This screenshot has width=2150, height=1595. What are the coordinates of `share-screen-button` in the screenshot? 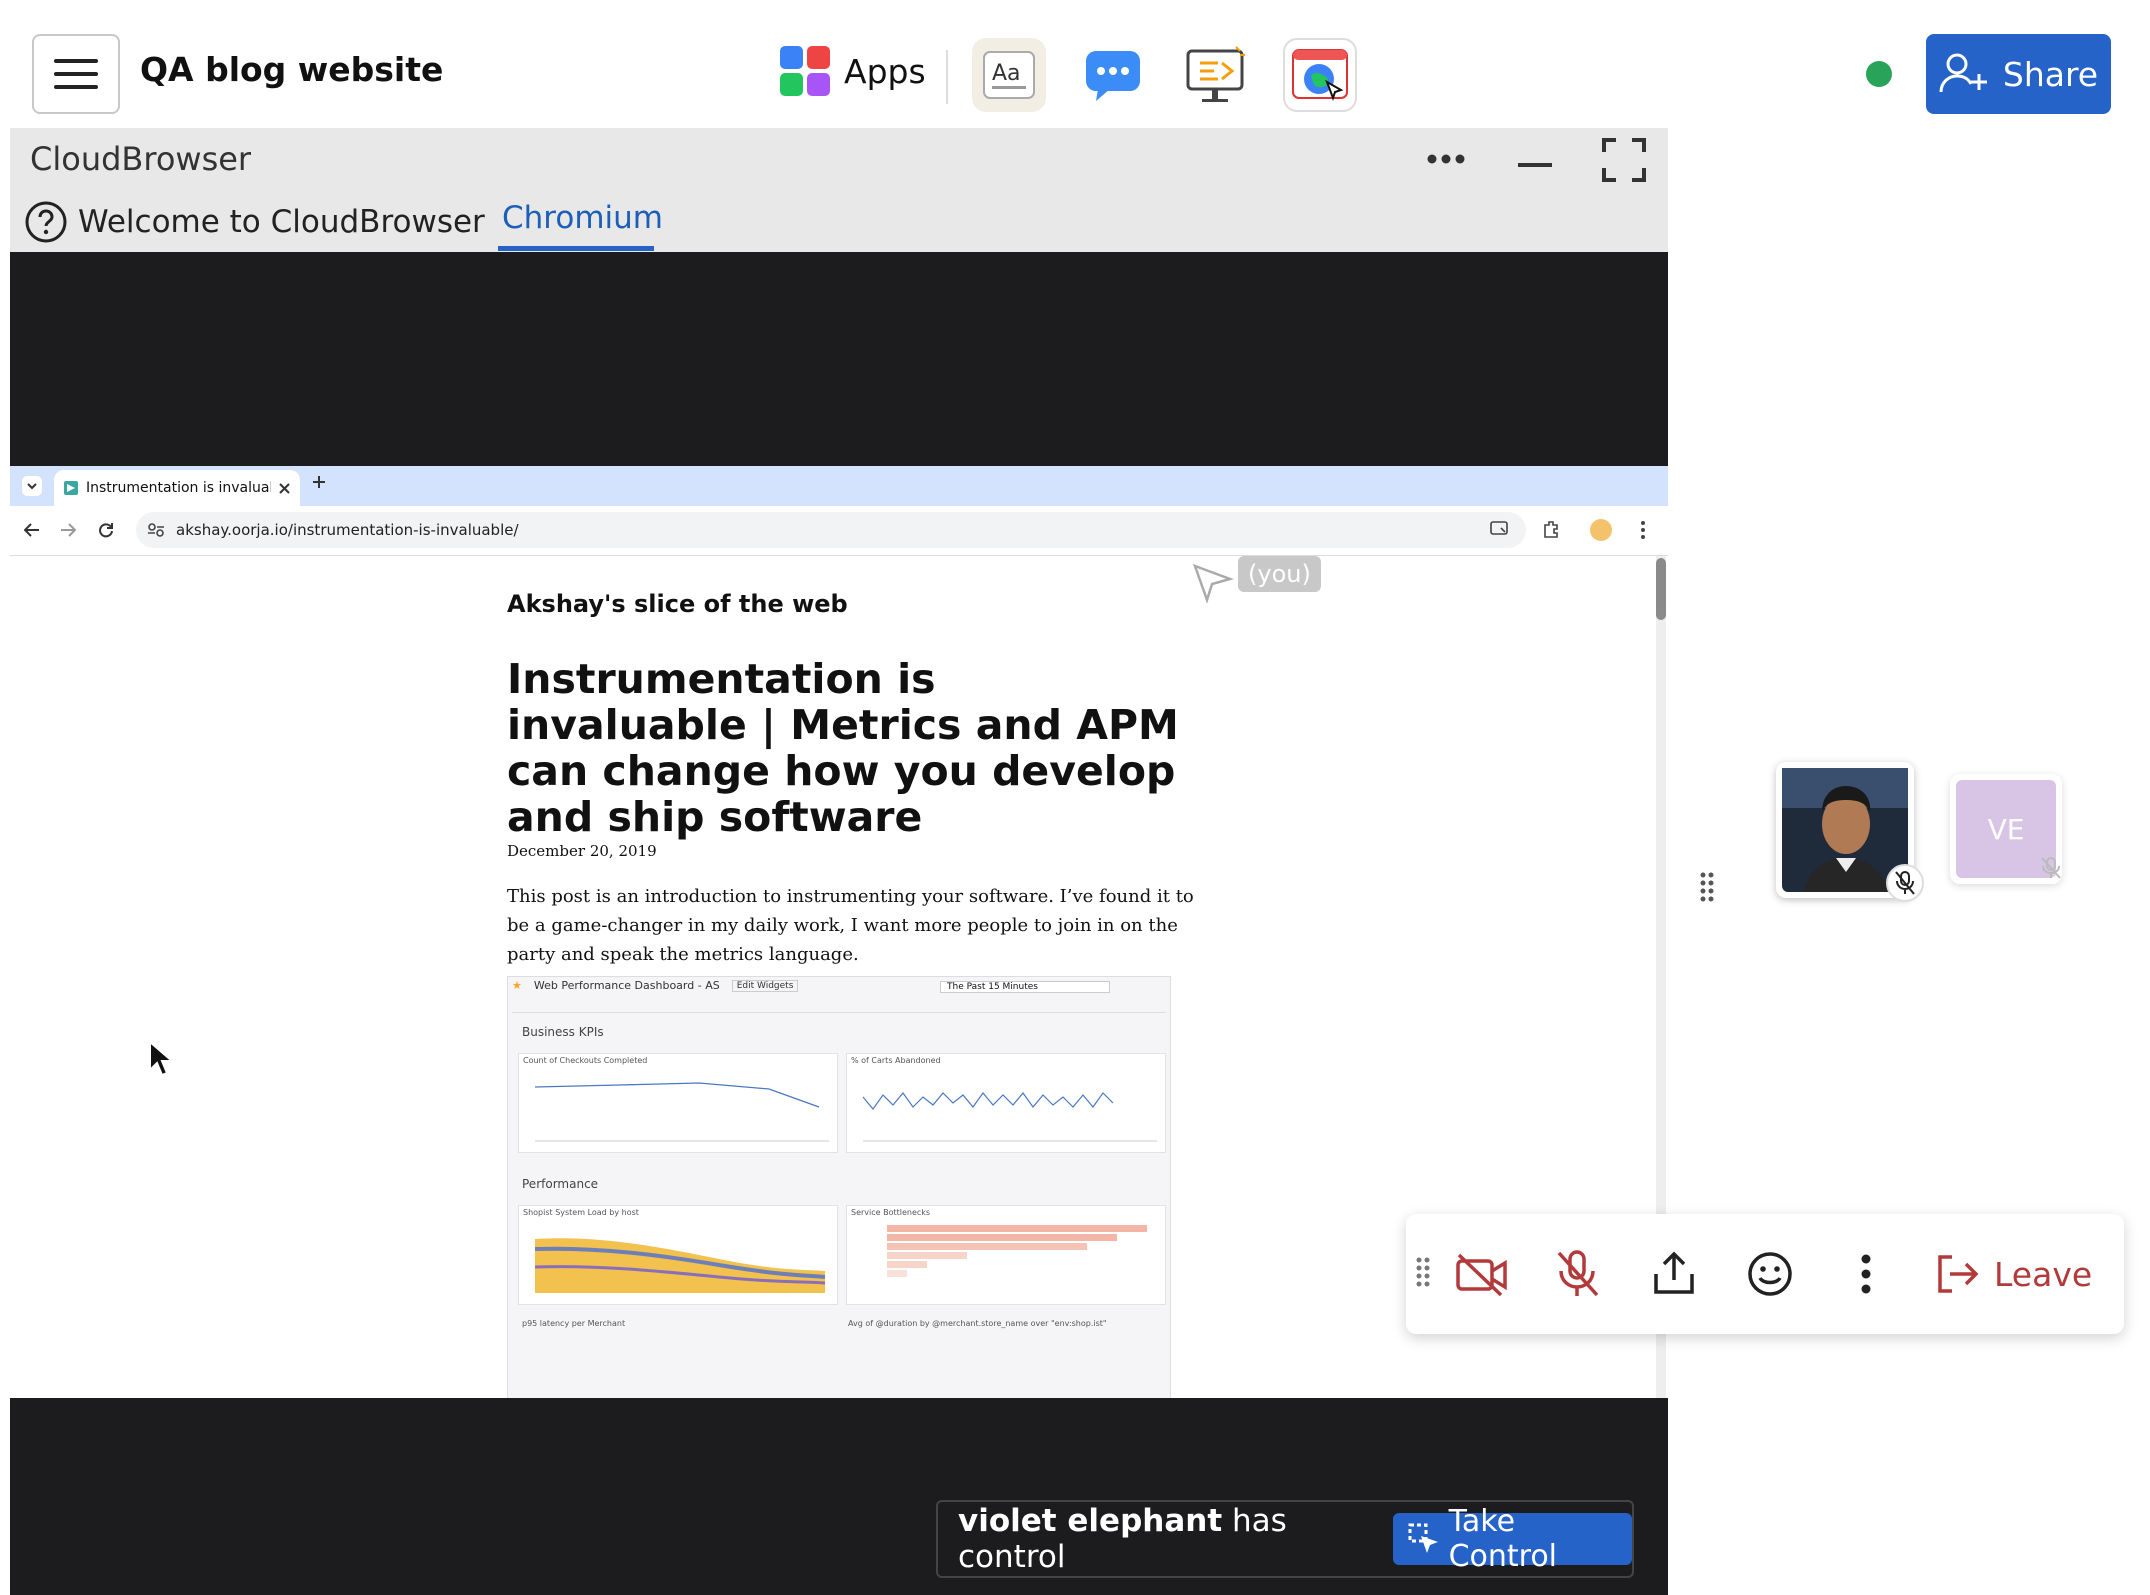 It's located at (1674, 1274).